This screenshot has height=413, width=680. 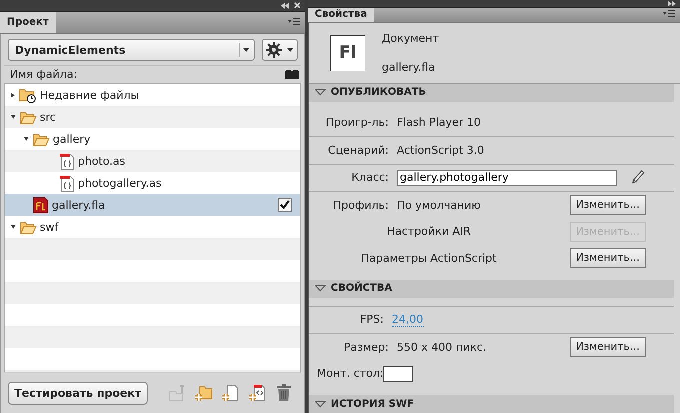 I want to click on project-dropdown: DynamicElements, so click(x=131, y=50).